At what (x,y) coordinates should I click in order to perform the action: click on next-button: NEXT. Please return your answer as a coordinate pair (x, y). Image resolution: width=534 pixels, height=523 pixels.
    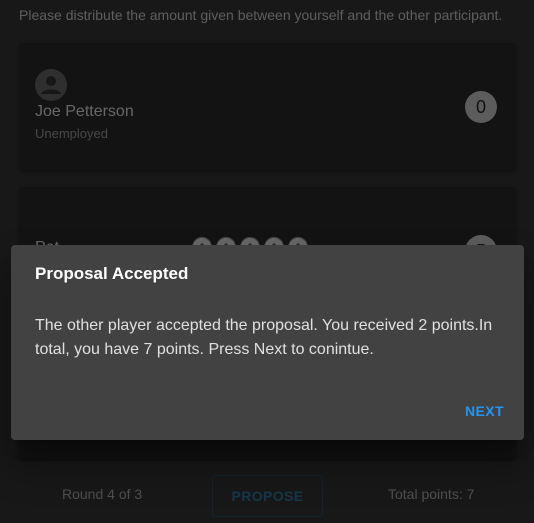
    Looking at the image, I should click on (484, 411).